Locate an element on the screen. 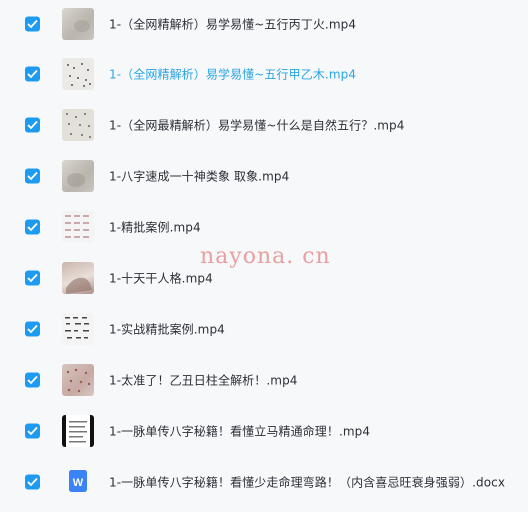 The height and width of the screenshot is (512, 528). file-name: 1-（全网最精解析）易学易懂~什么是自然五行？.mp4 is located at coordinates (256, 124).